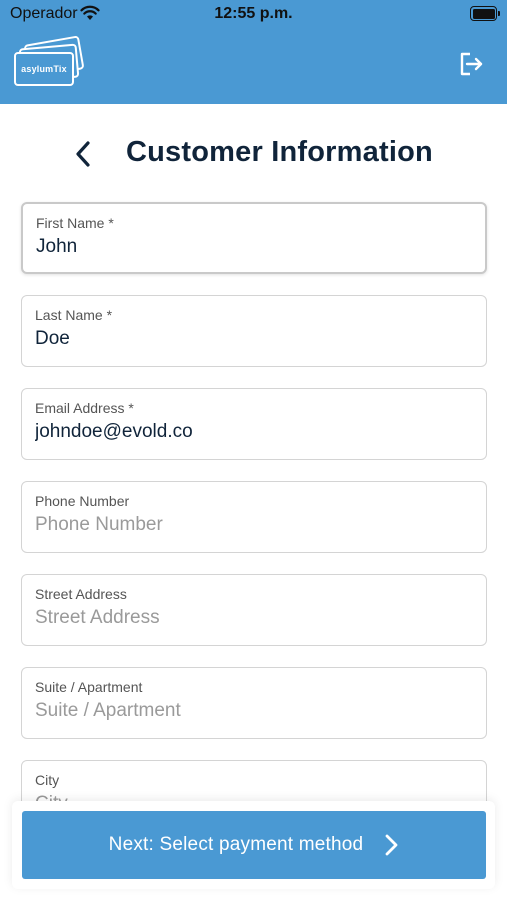  I want to click on next-select-payment-button: Next: Select payment method, so click(254, 845).